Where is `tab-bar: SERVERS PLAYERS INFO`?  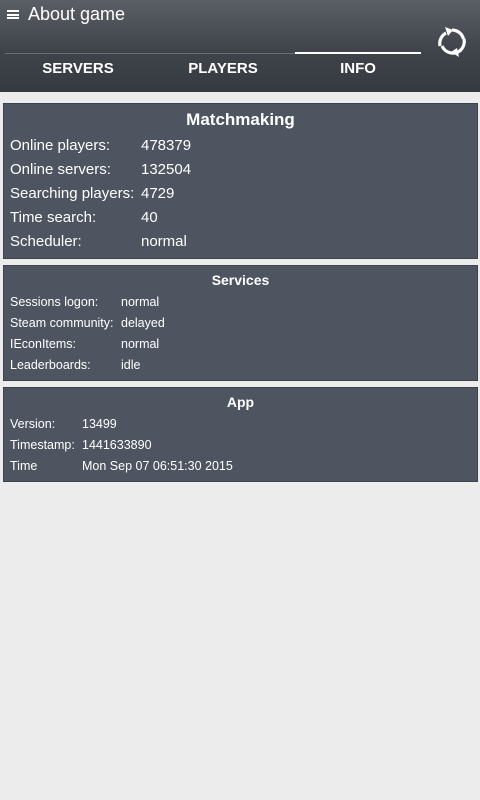
tab-bar: SERVERS PLAYERS INFO is located at coordinates (220, 71).